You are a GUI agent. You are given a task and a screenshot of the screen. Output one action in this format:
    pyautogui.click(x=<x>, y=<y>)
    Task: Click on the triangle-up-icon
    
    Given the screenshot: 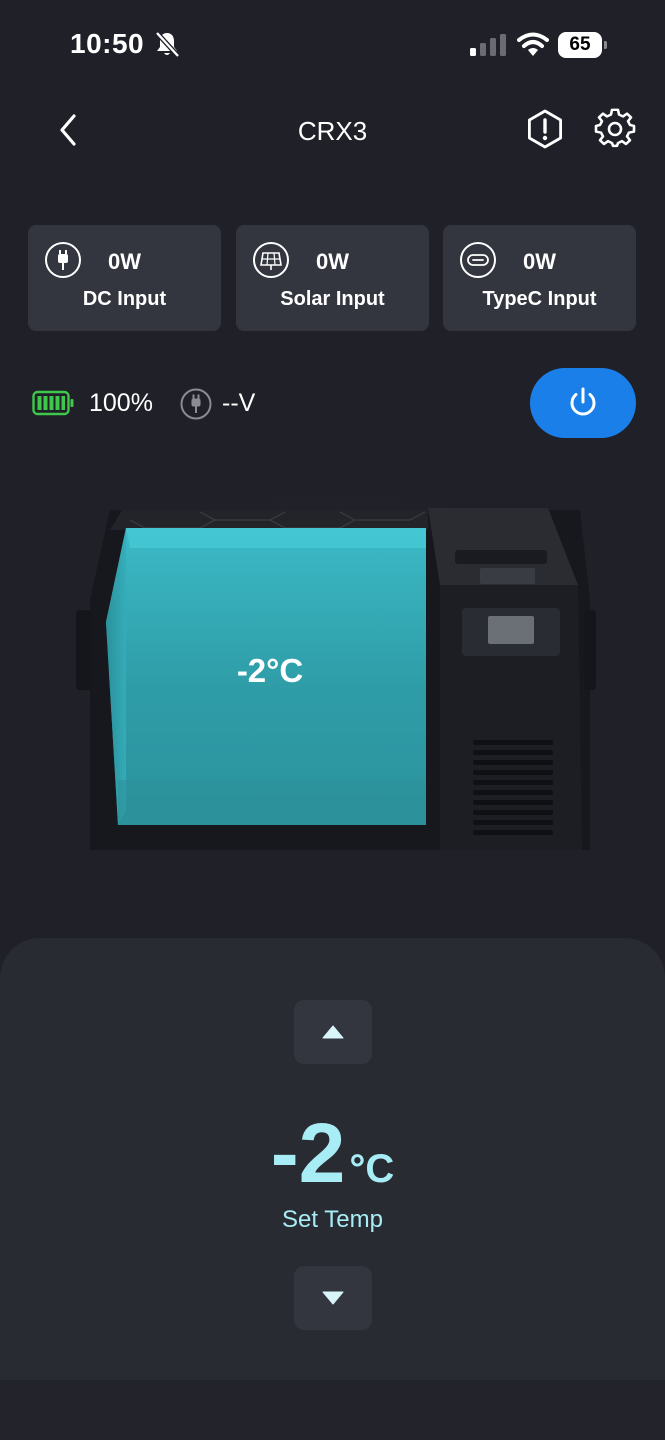 What is the action you would take?
    pyautogui.click(x=333, y=1032)
    